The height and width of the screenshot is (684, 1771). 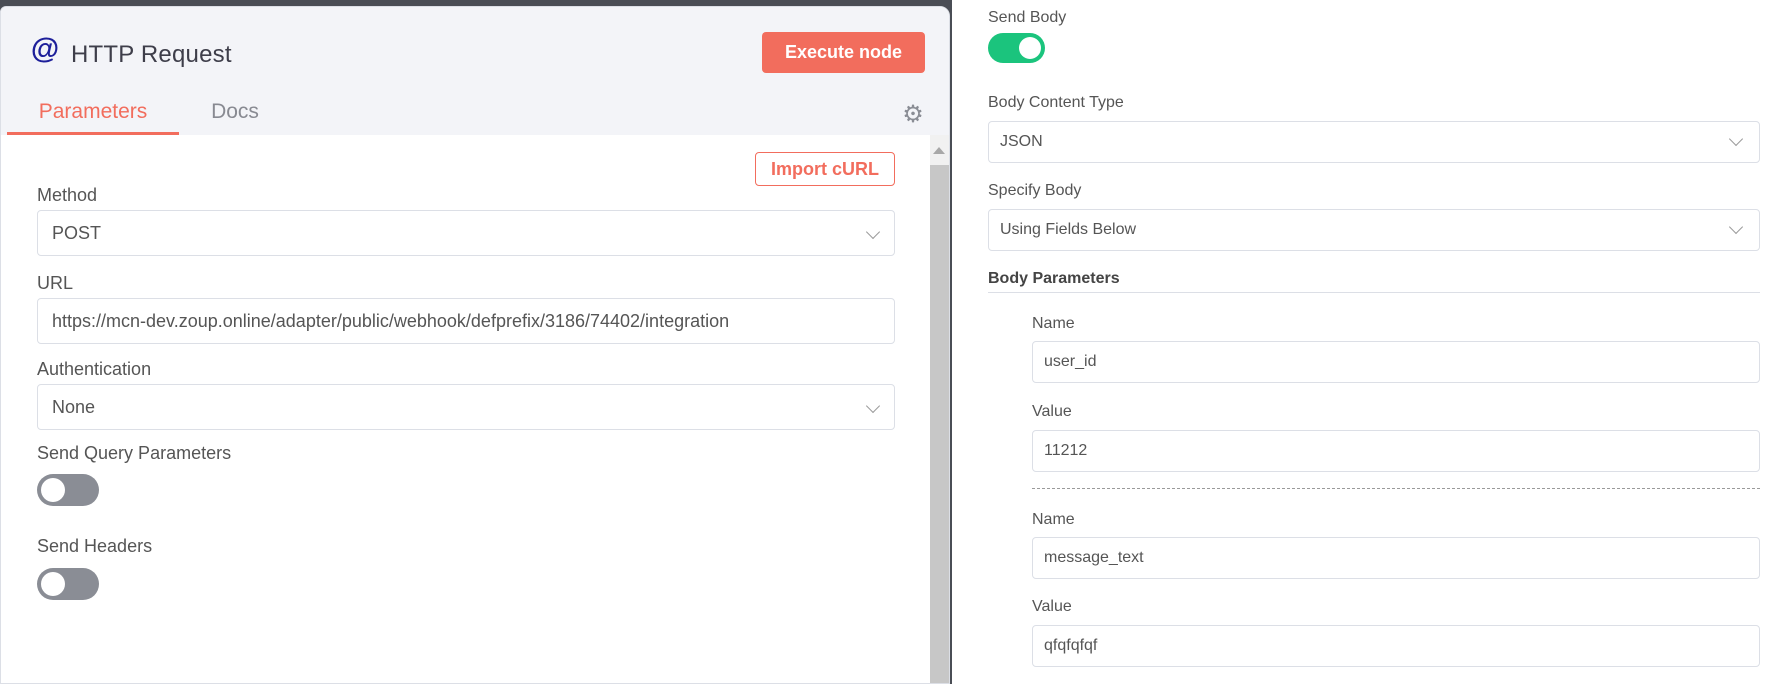 What do you see at coordinates (1071, 645) in the screenshot?
I see `parameter-value-value: qfqfqfqf` at bounding box center [1071, 645].